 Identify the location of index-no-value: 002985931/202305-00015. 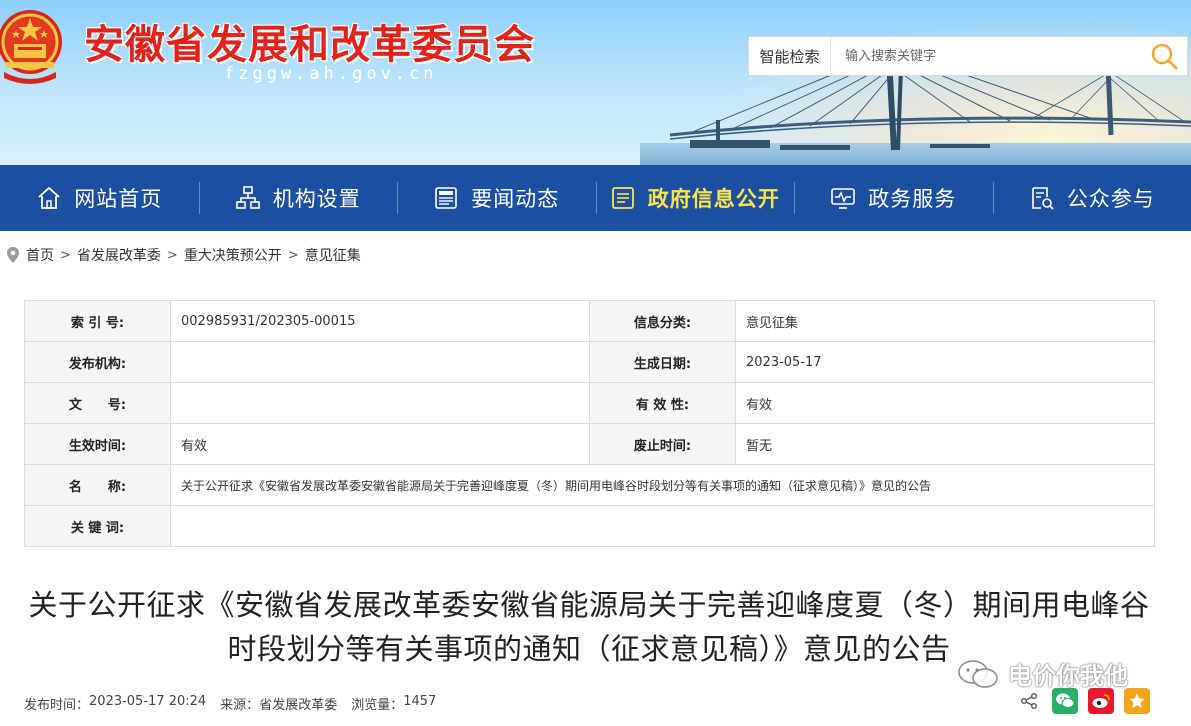
(380, 321).